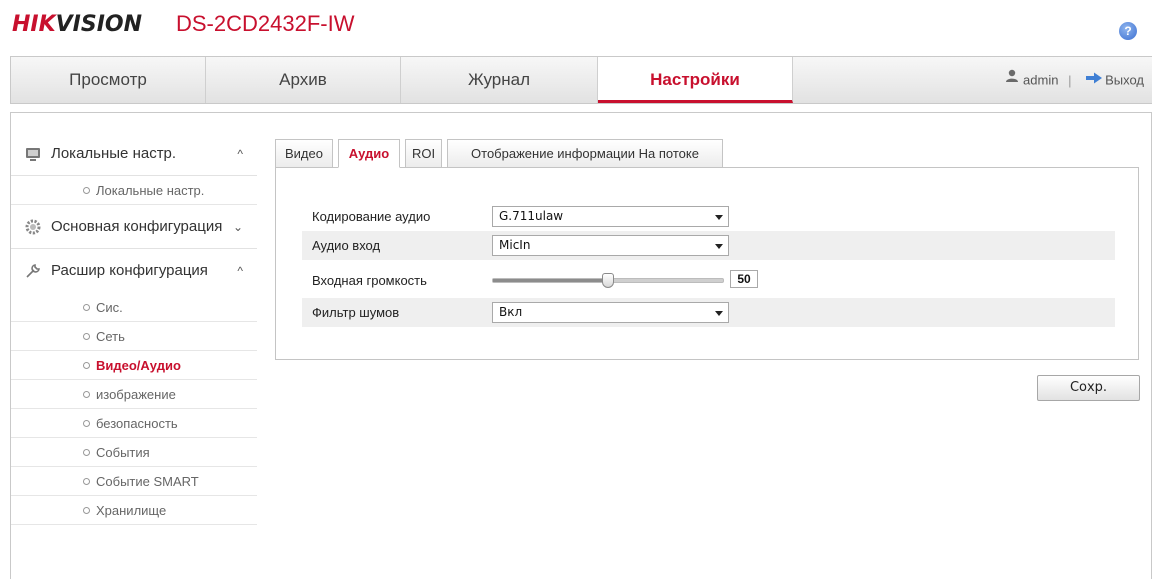 This screenshot has height=579, width=1152. What do you see at coordinates (515, 245) in the screenshot?
I see `select-value: MicIn` at bounding box center [515, 245].